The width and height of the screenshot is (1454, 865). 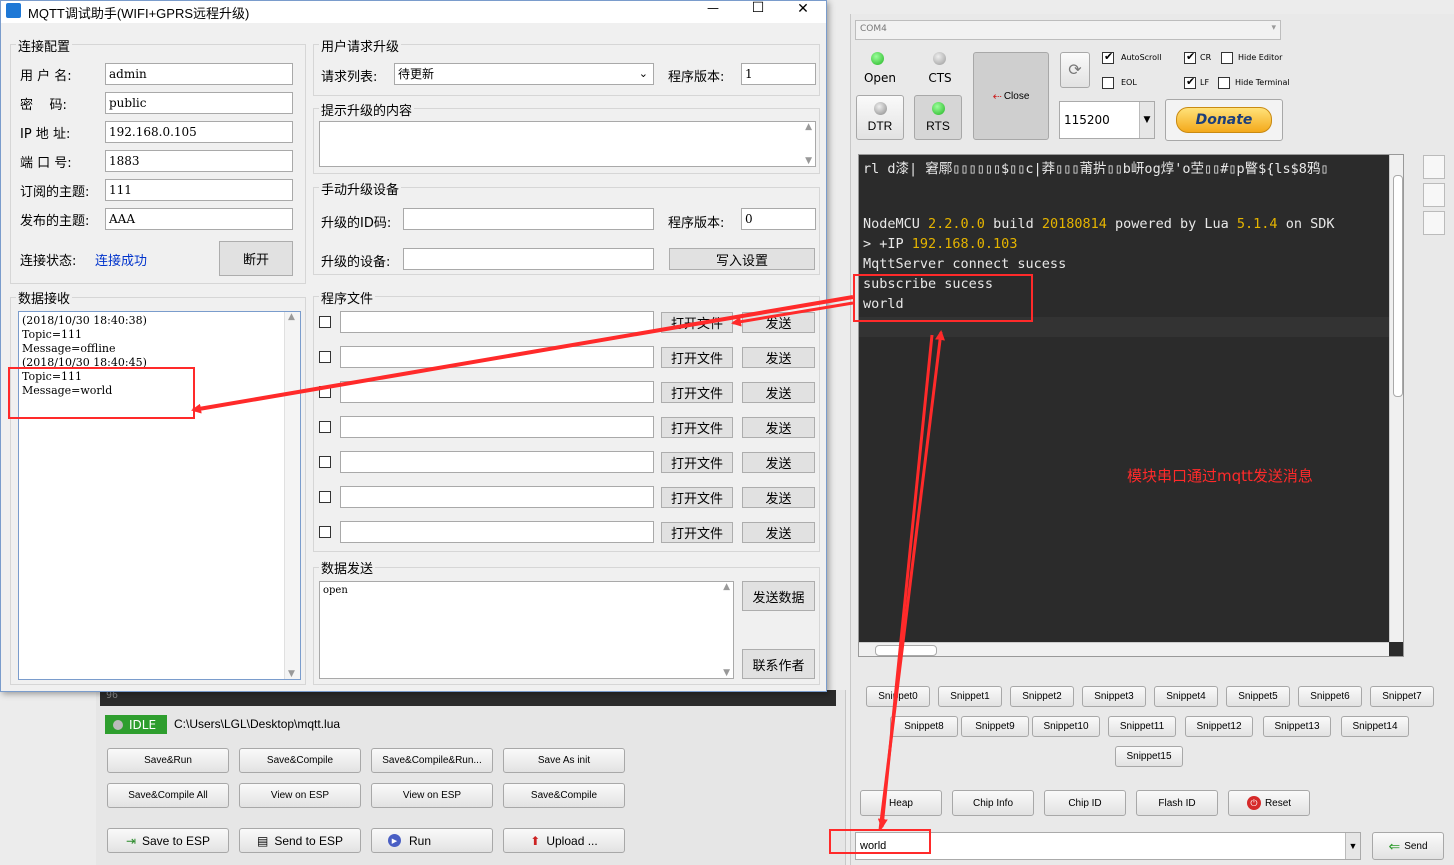 I want to click on arrow-terminal-to-recv, so click(x=522, y=354).